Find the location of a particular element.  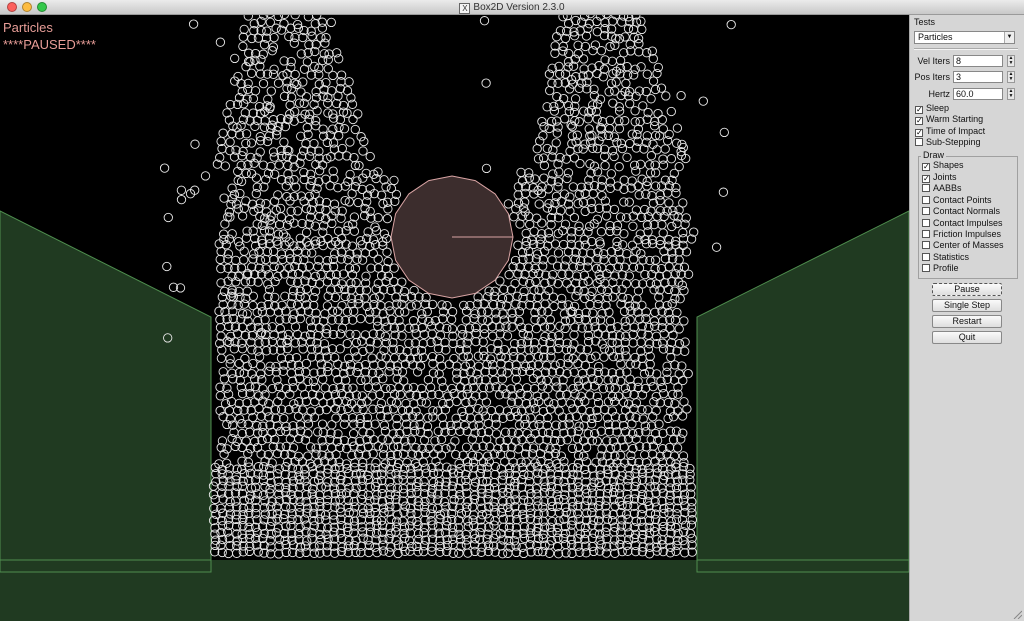

draw-friction-impulses-checkbox: Friction Impulses is located at coordinates (961, 234).